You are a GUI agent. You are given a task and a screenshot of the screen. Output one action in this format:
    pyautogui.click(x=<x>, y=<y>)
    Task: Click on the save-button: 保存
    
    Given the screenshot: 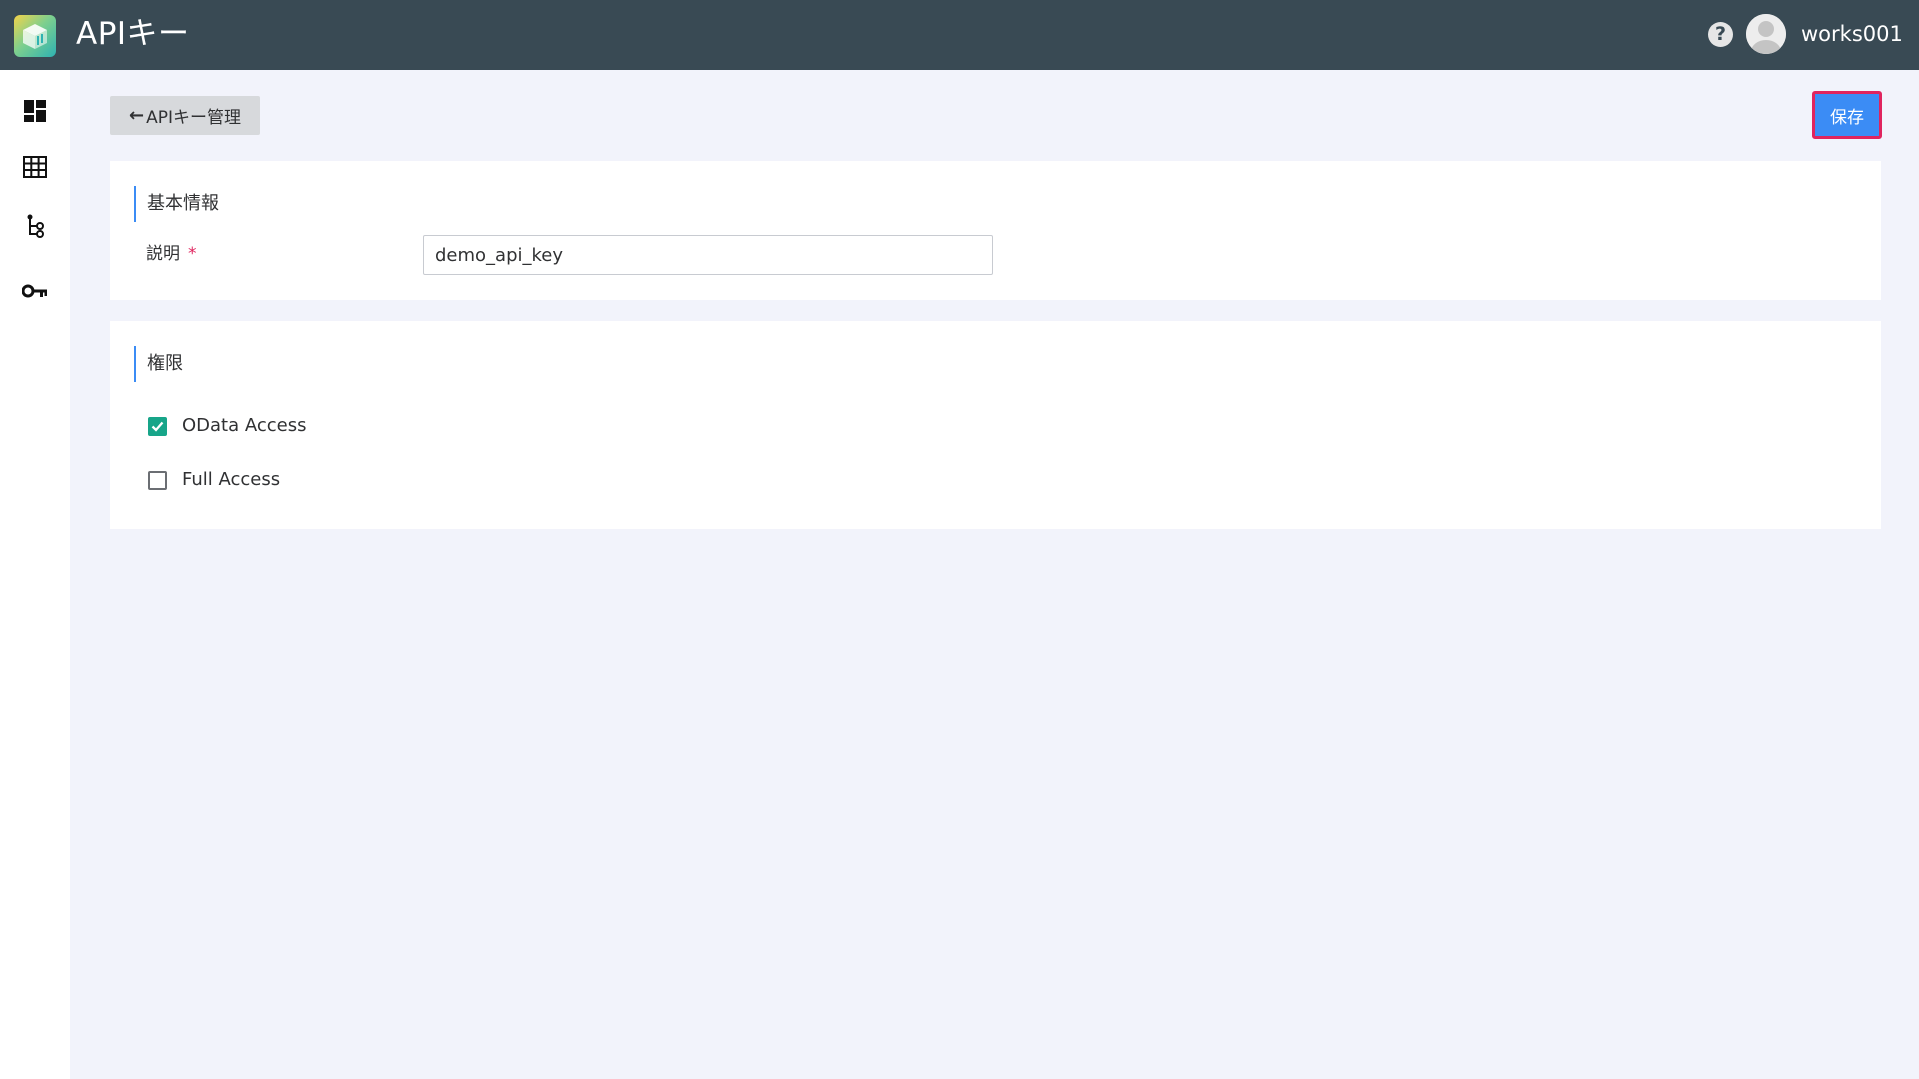 What is the action you would take?
    pyautogui.click(x=1847, y=115)
    